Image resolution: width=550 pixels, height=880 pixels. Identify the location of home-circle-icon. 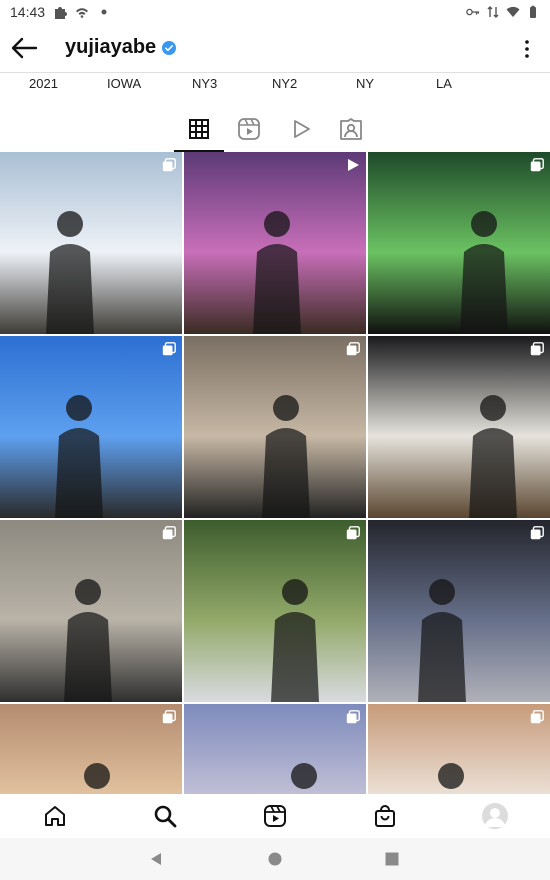
(275, 859).